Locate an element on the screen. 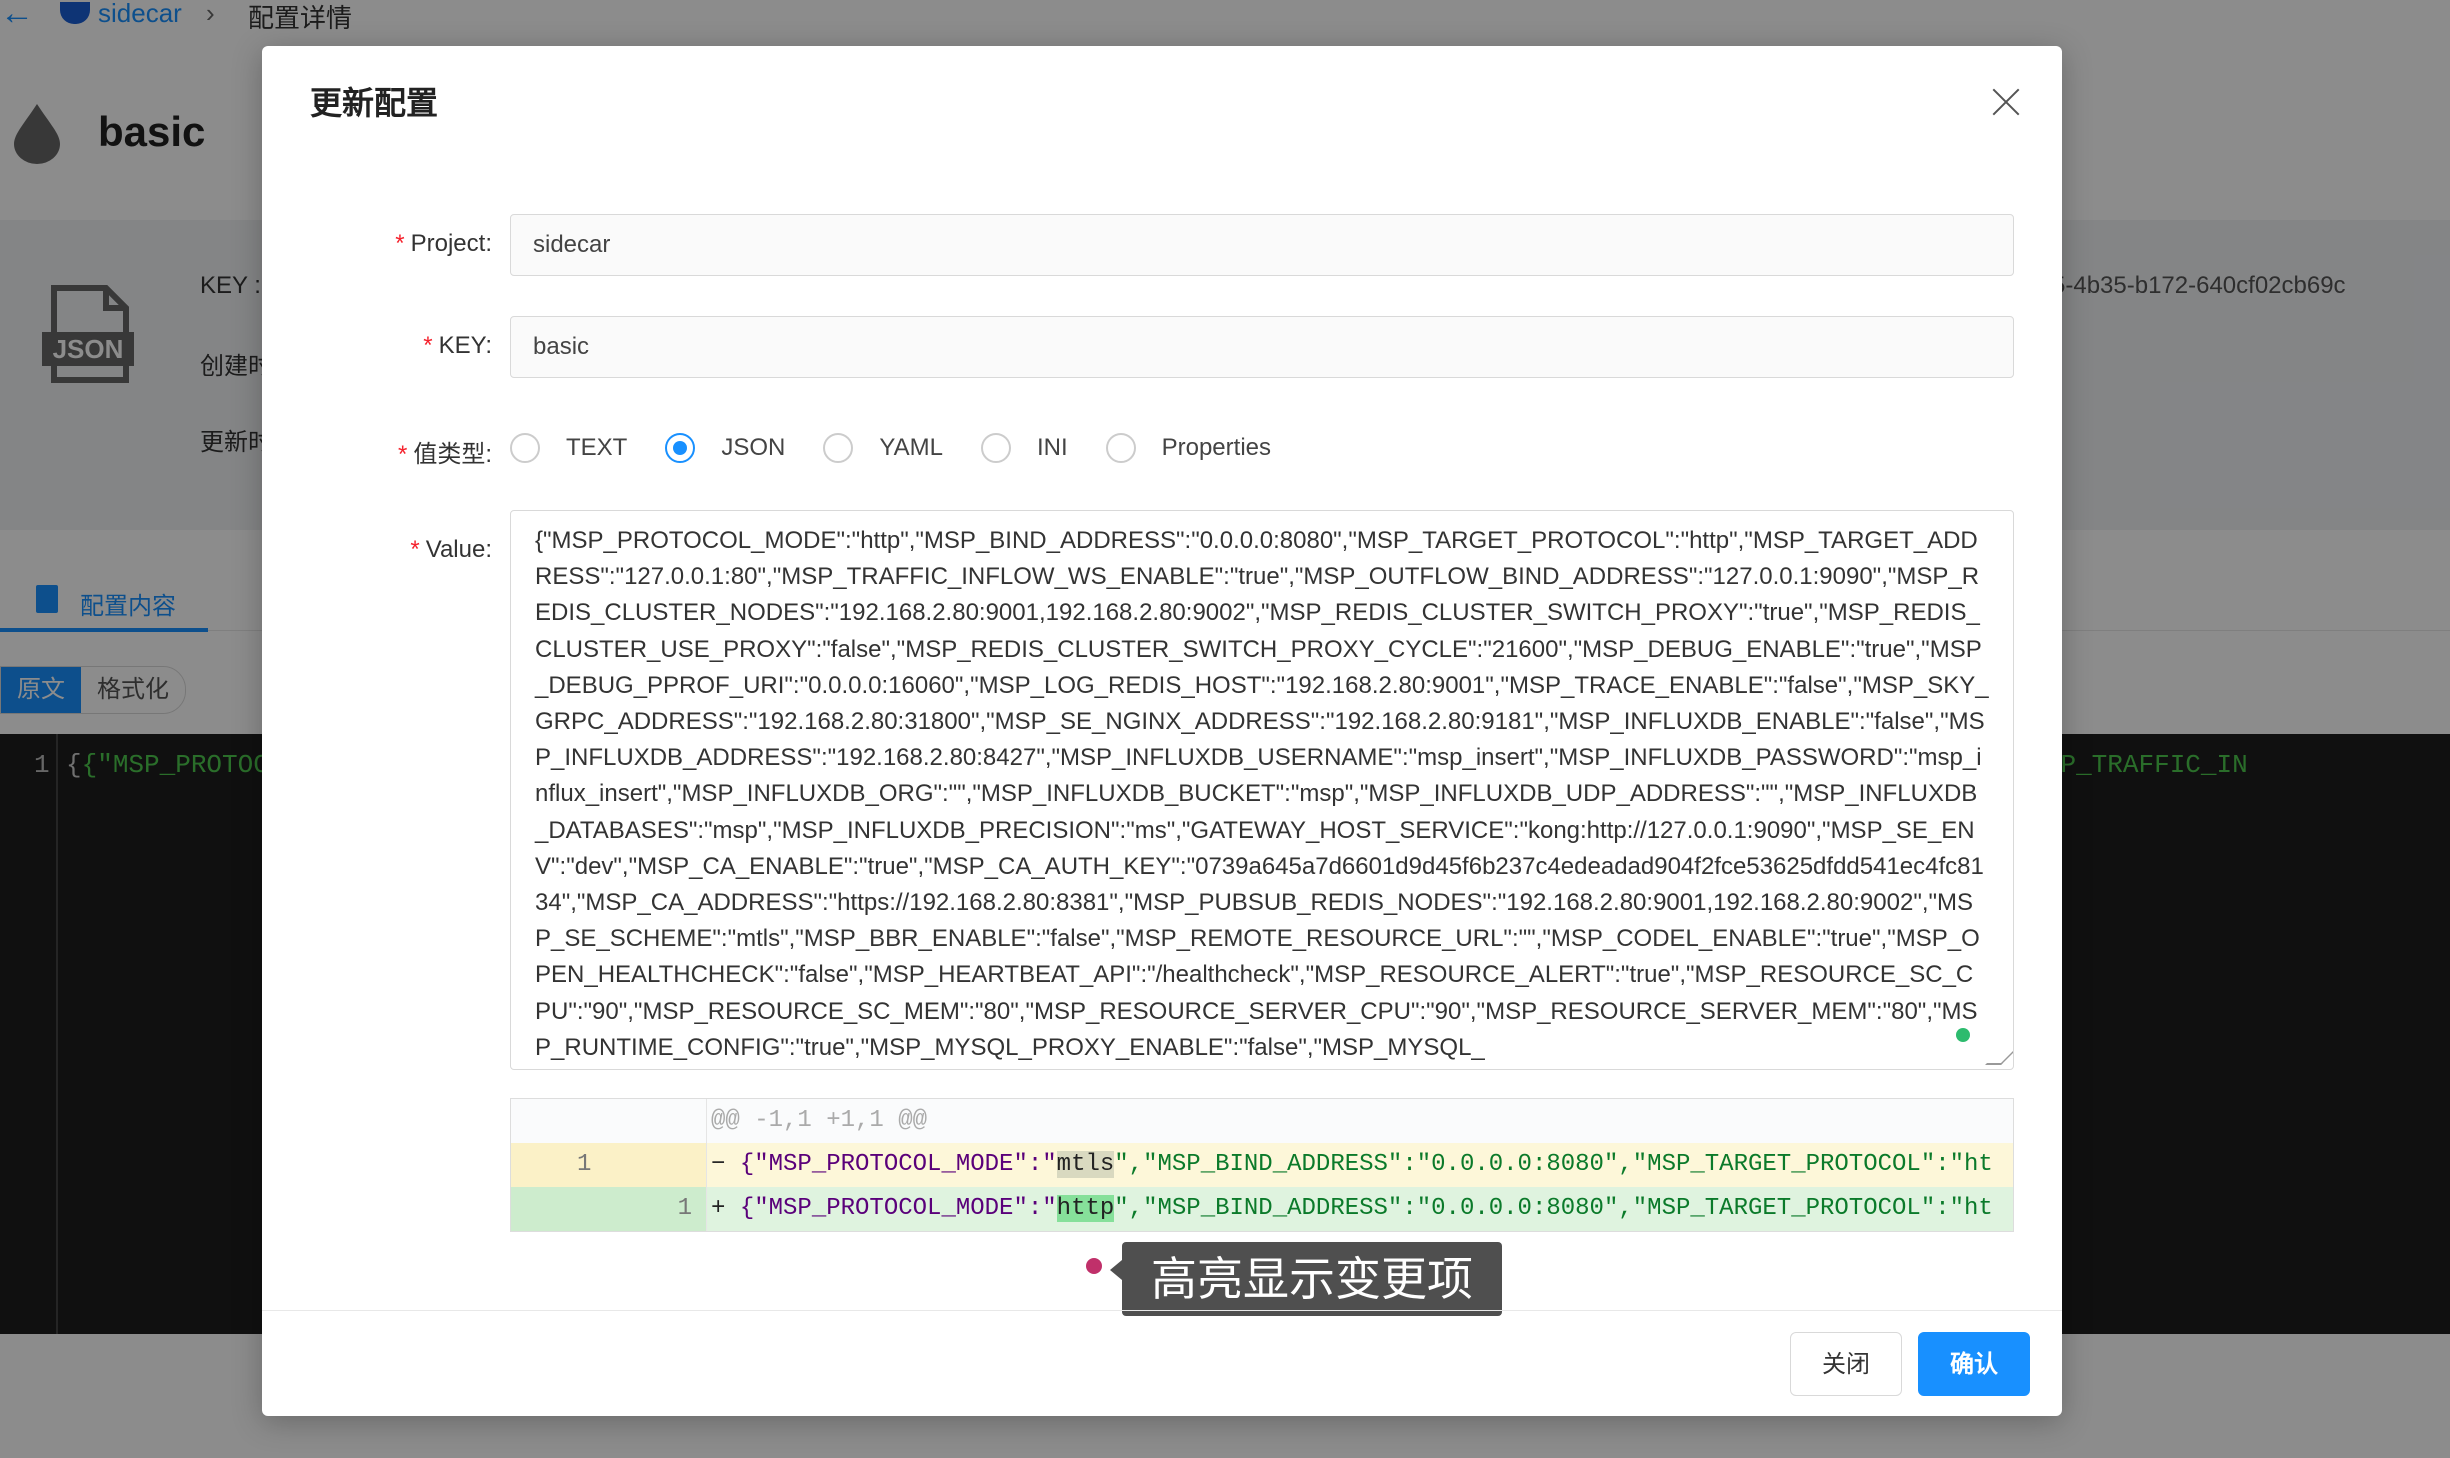  close-button: 关闭 is located at coordinates (1846, 1364).